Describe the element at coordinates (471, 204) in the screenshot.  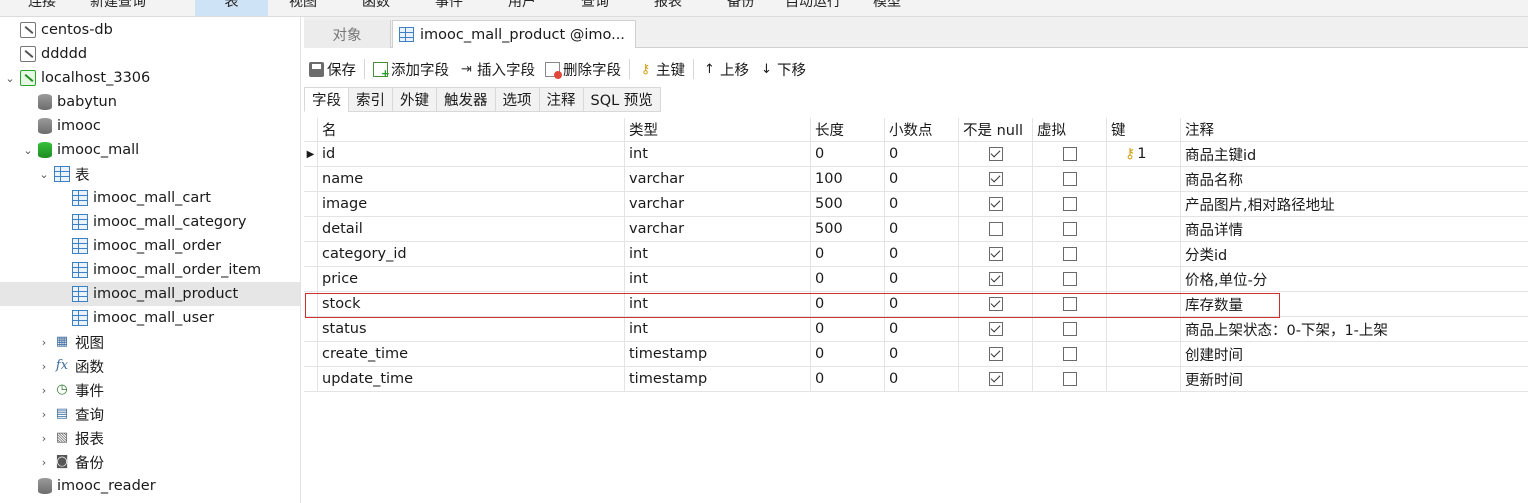
I see `field-name-cell: image` at that location.